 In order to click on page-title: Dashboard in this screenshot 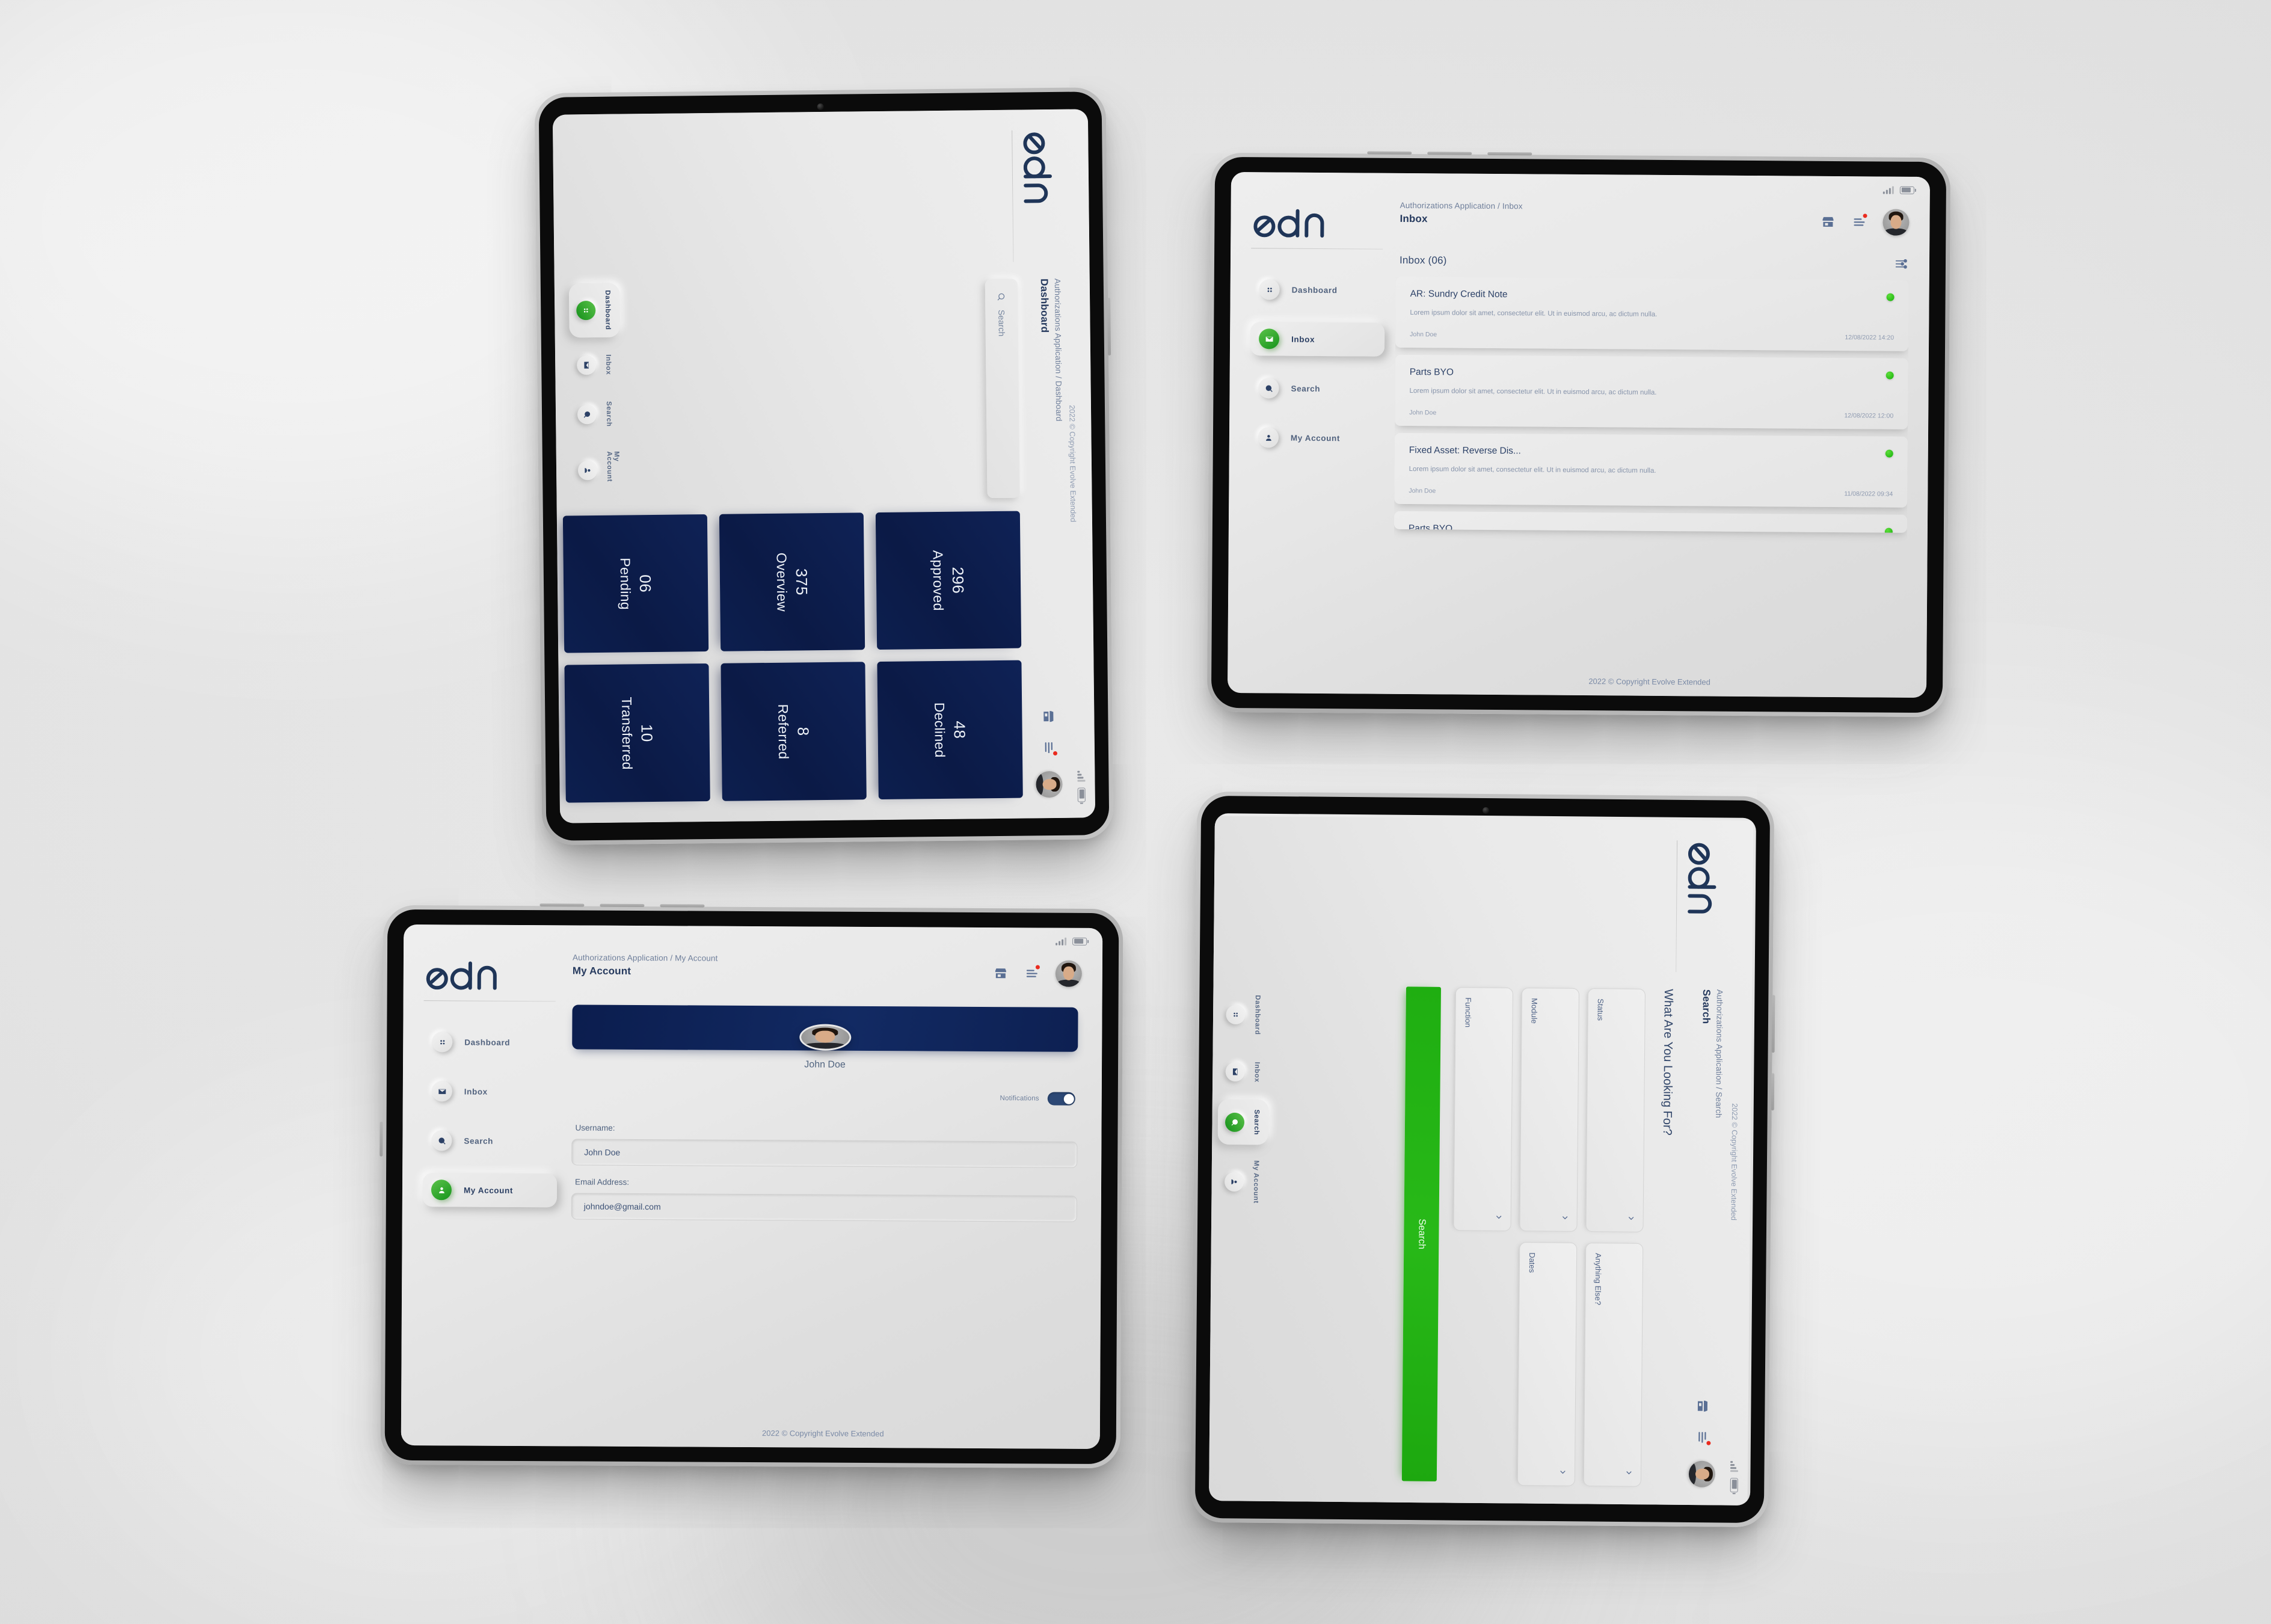, I will do `click(1045, 305)`.